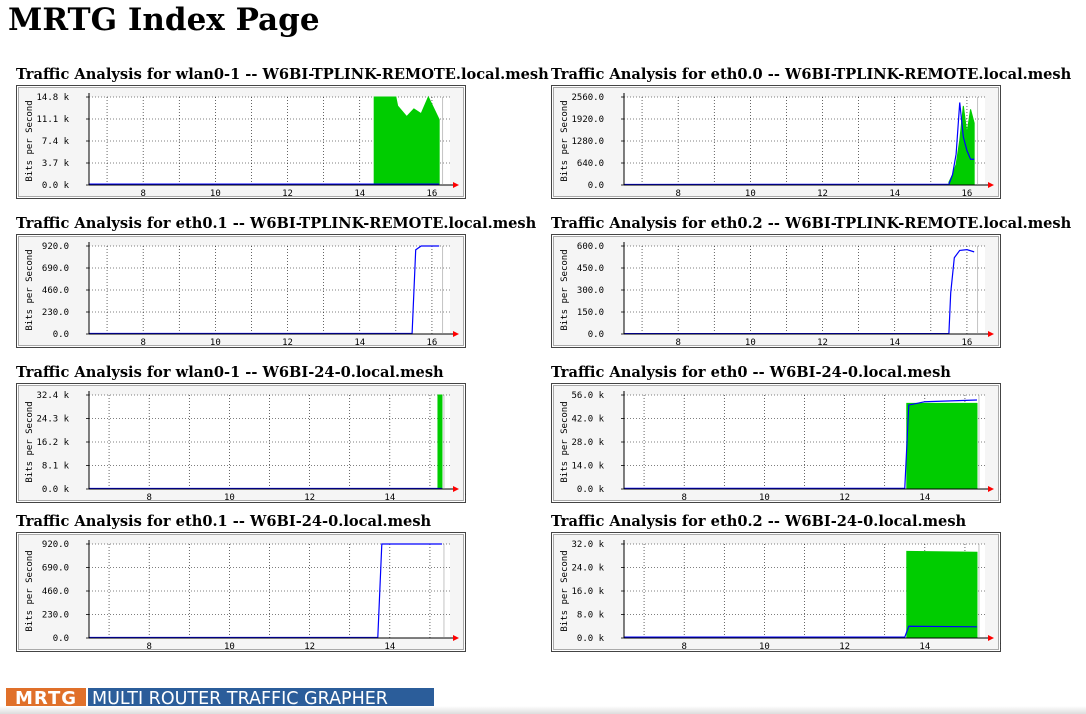  Describe the element at coordinates (52, 98) in the screenshot. I see `y-tick-label: 14.8 k` at that location.